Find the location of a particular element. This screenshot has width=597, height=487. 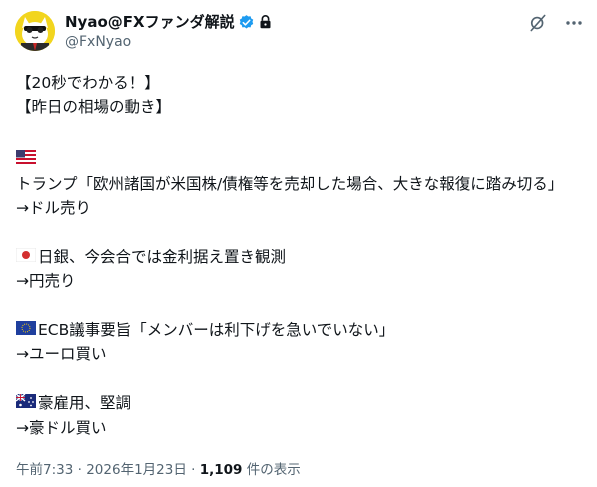

australia-flag-icon is located at coordinates (25, 403).